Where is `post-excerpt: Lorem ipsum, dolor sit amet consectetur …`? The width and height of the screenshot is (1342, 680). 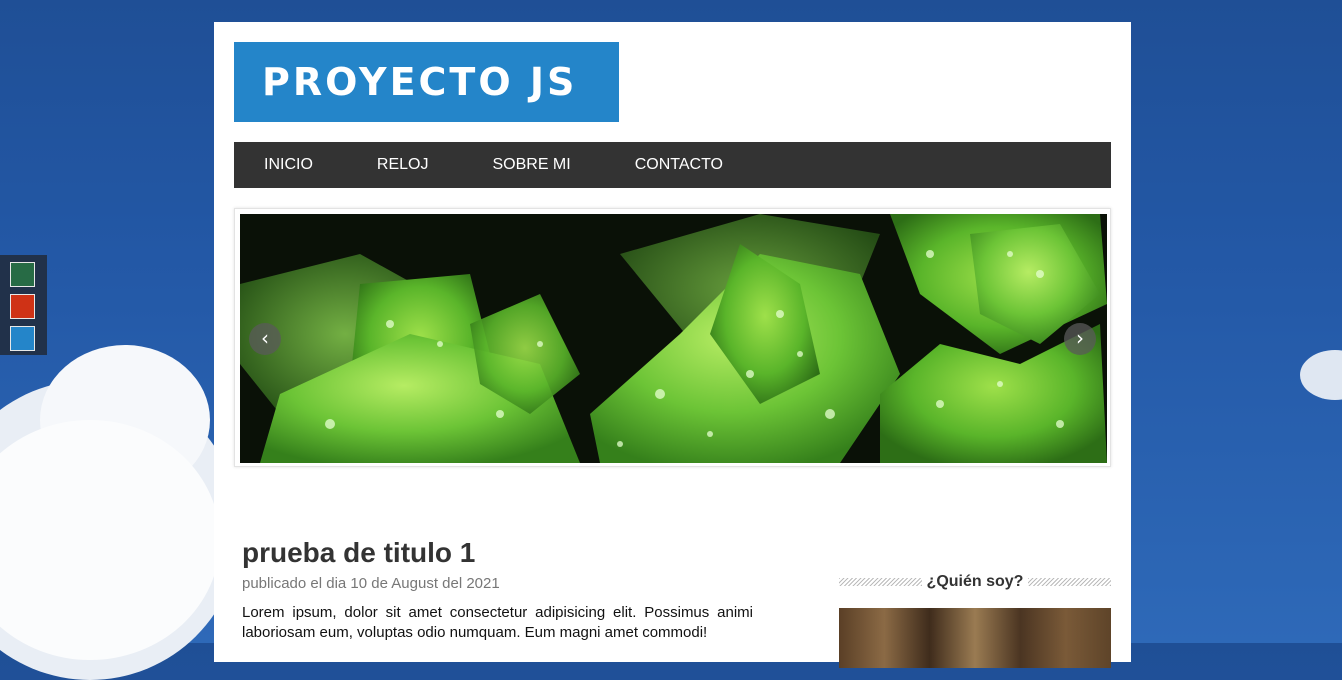
post-excerpt: Lorem ipsum, dolor sit amet consectetur … is located at coordinates (497, 622).